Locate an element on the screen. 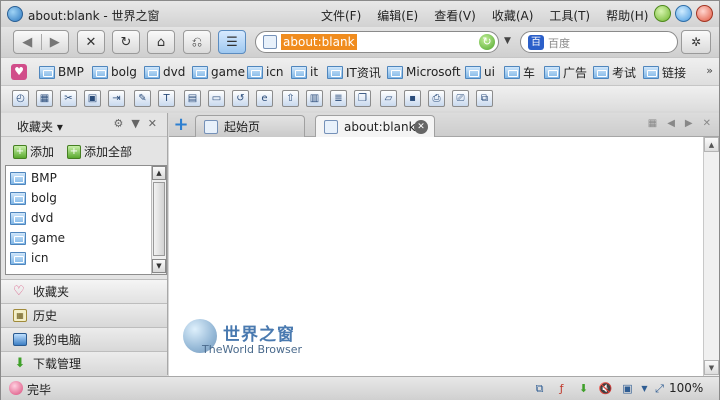 Image resolution: width=720 pixels, height=400 pixels. sidebar-title: 收藏夹 ▾ is located at coordinates (40, 126).